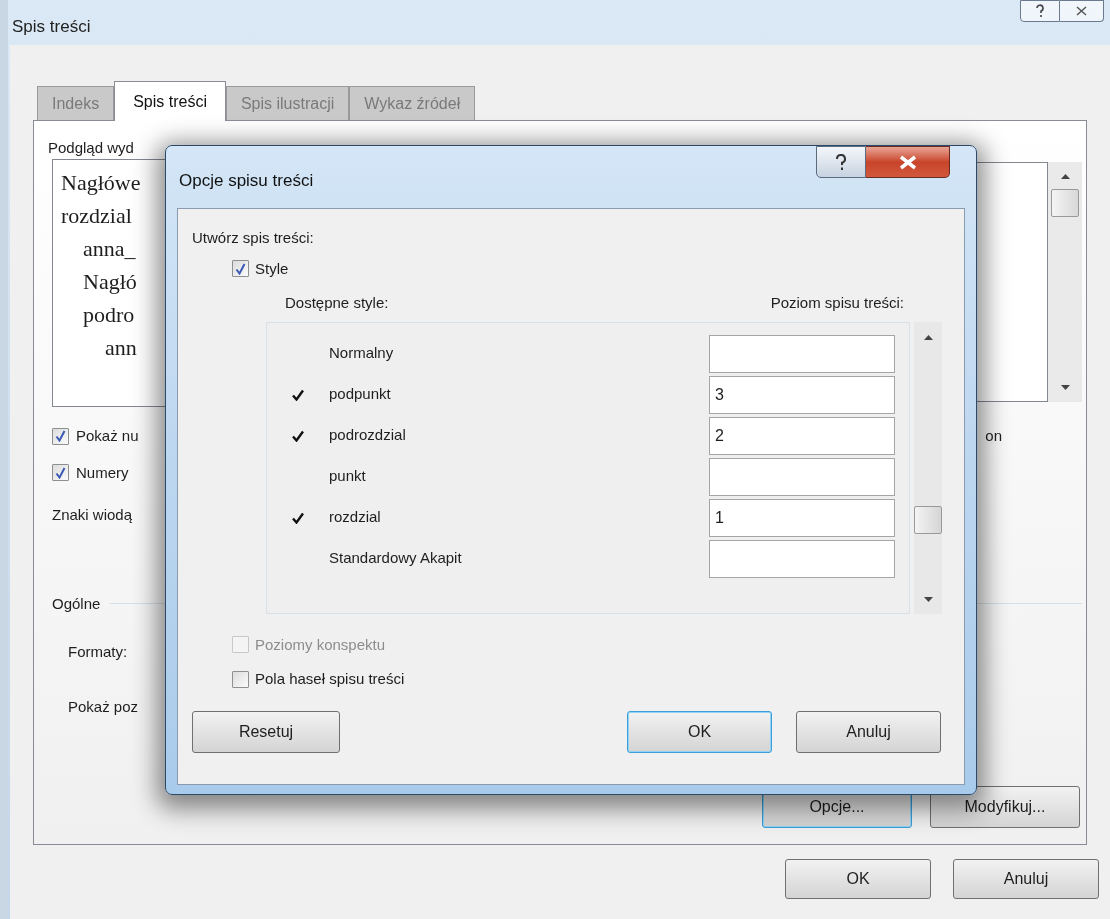  I want to click on formats-label: Formaty:, so click(98, 652).